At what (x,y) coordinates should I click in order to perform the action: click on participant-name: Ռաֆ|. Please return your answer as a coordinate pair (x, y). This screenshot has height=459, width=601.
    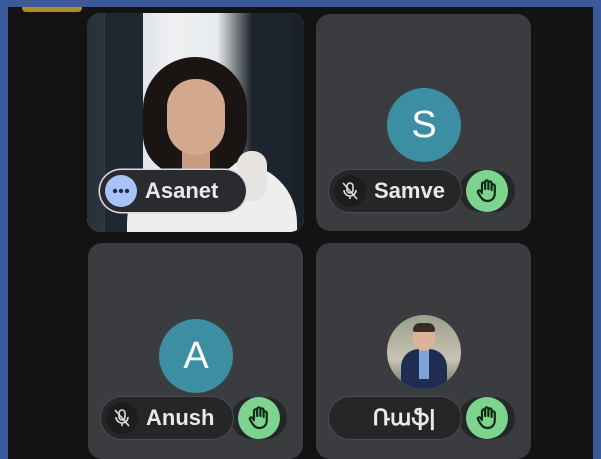
    Looking at the image, I should click on (404, 417).